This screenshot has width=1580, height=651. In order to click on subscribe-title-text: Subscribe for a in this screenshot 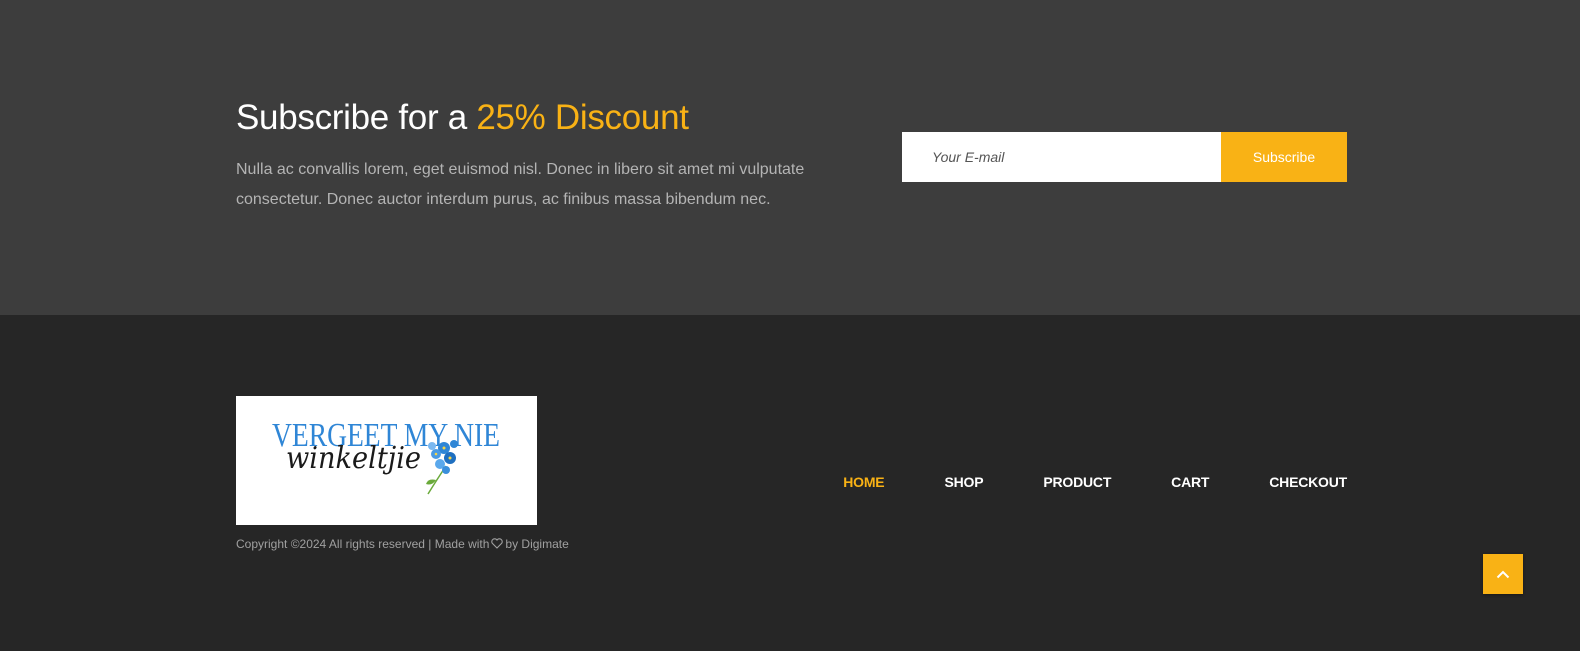, I will do `click(356, 117)`.